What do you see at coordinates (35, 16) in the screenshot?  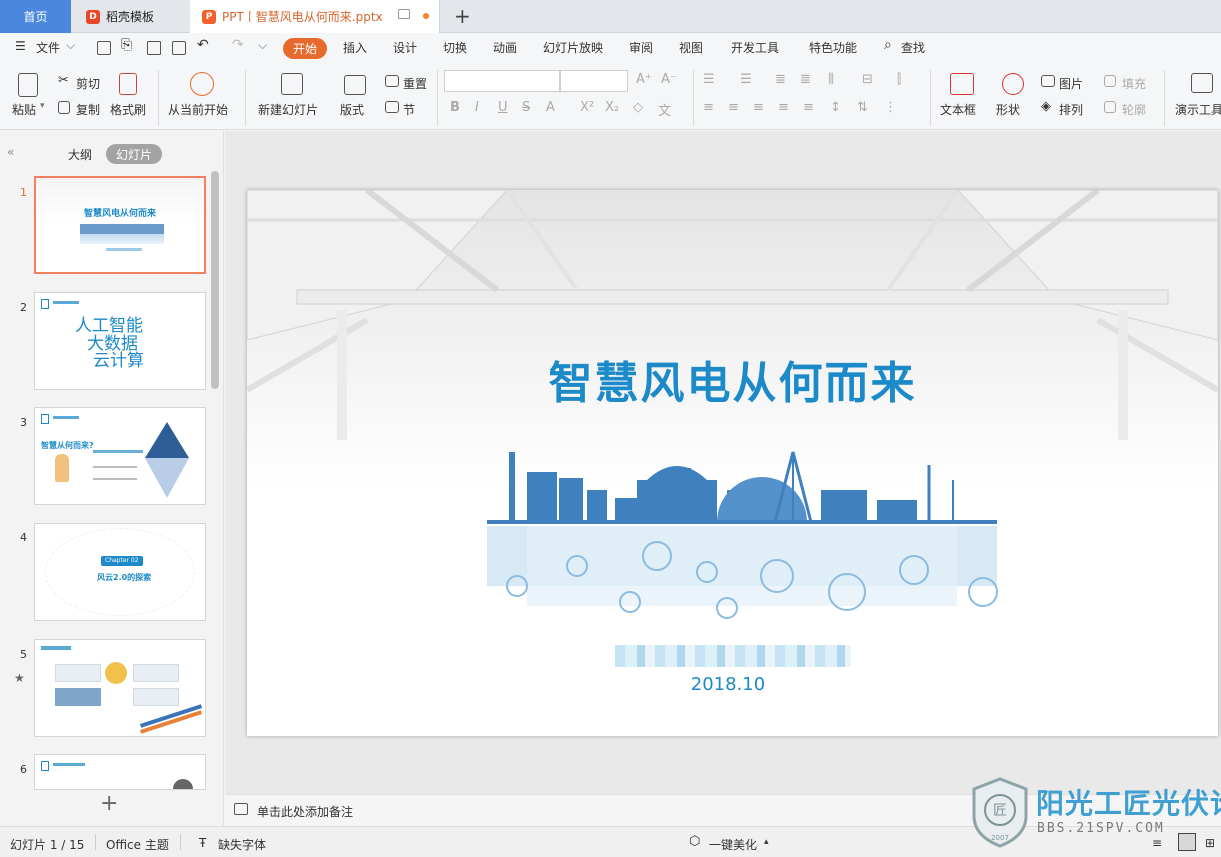 I see `tab-home: 首页` at bounding box center [35, 16].